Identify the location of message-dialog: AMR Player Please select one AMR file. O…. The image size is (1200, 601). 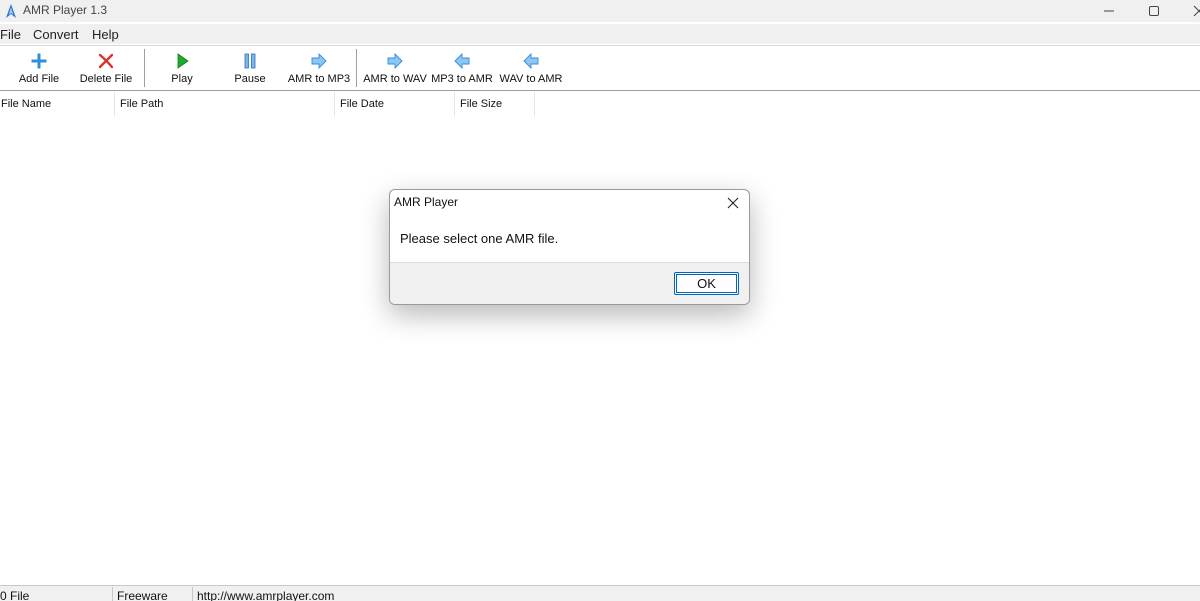
(569, 247).